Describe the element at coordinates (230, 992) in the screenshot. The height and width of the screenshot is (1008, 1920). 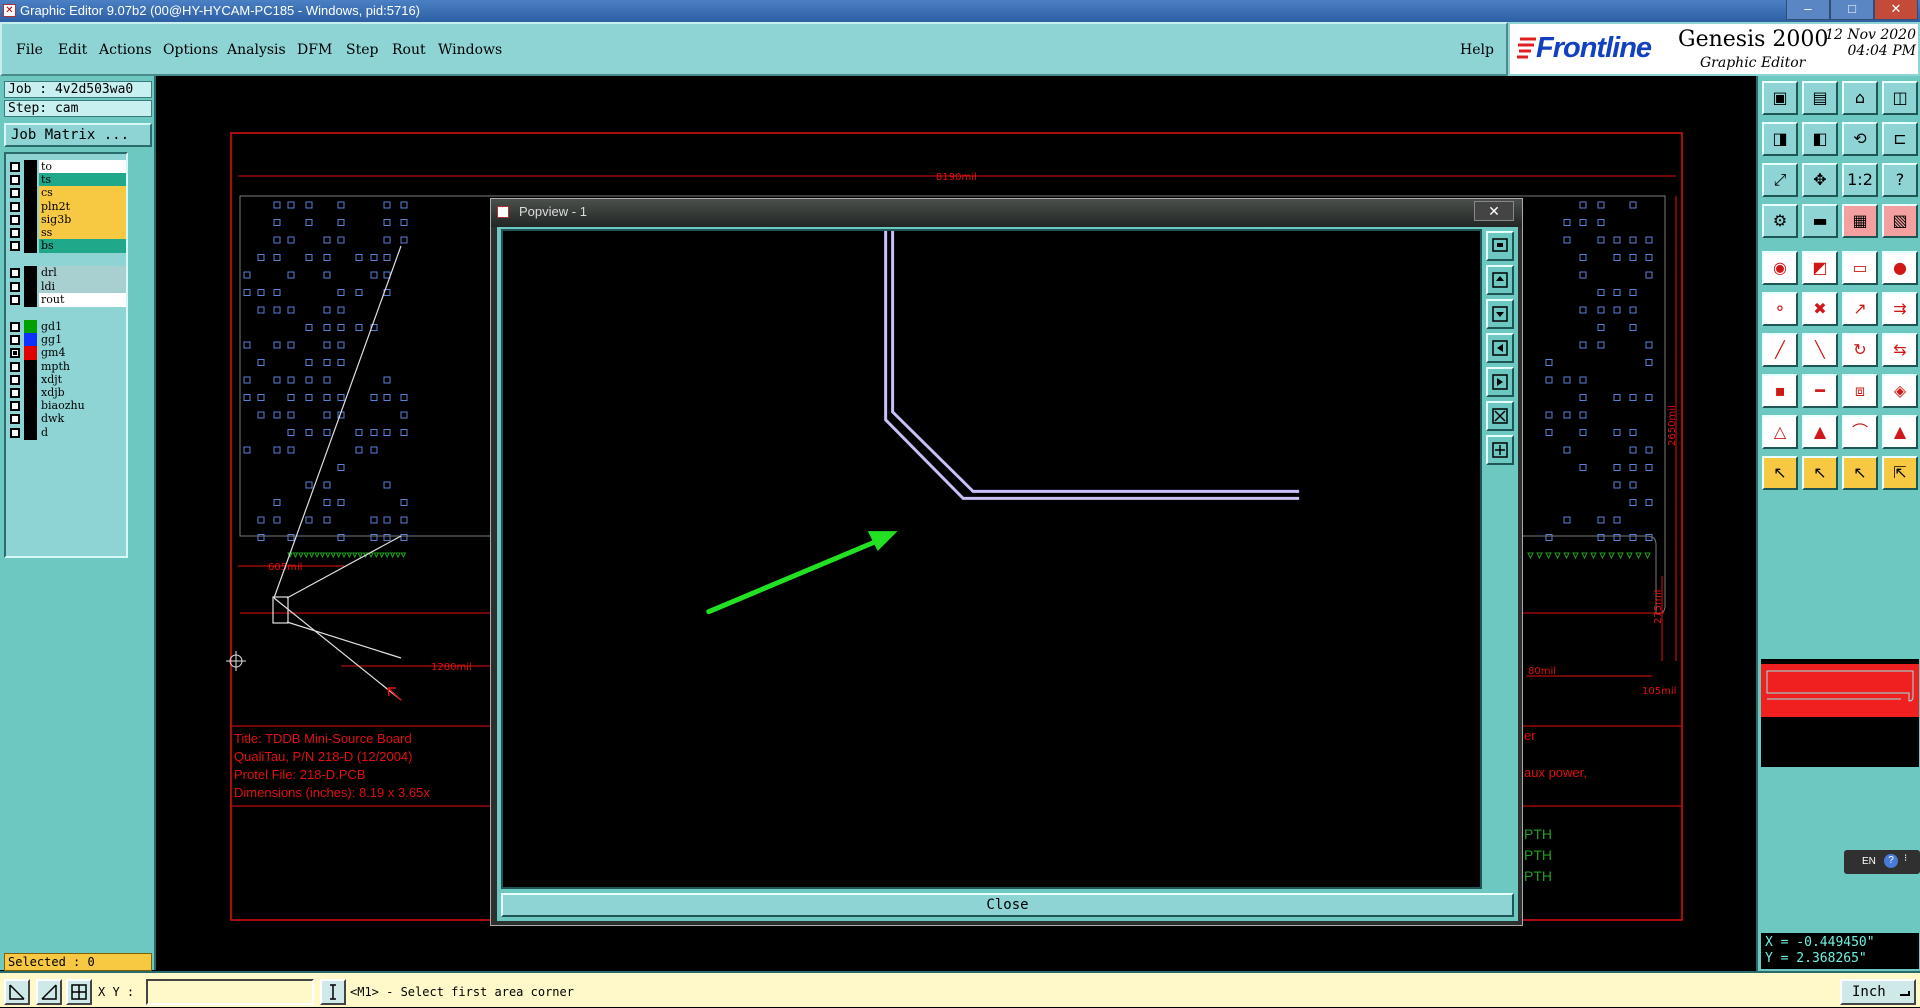
I see `xy-input` at that location.